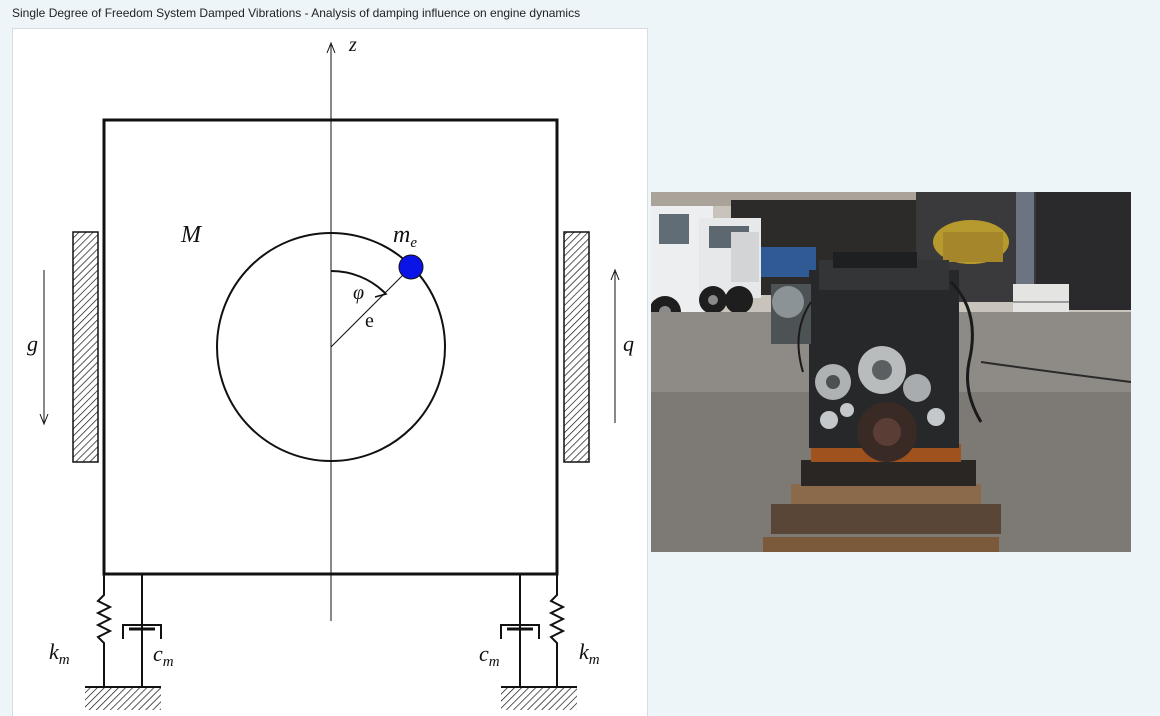 The width and height of the screenshot is (1160, 716). I want to click on left-damper, so click(142, 630).